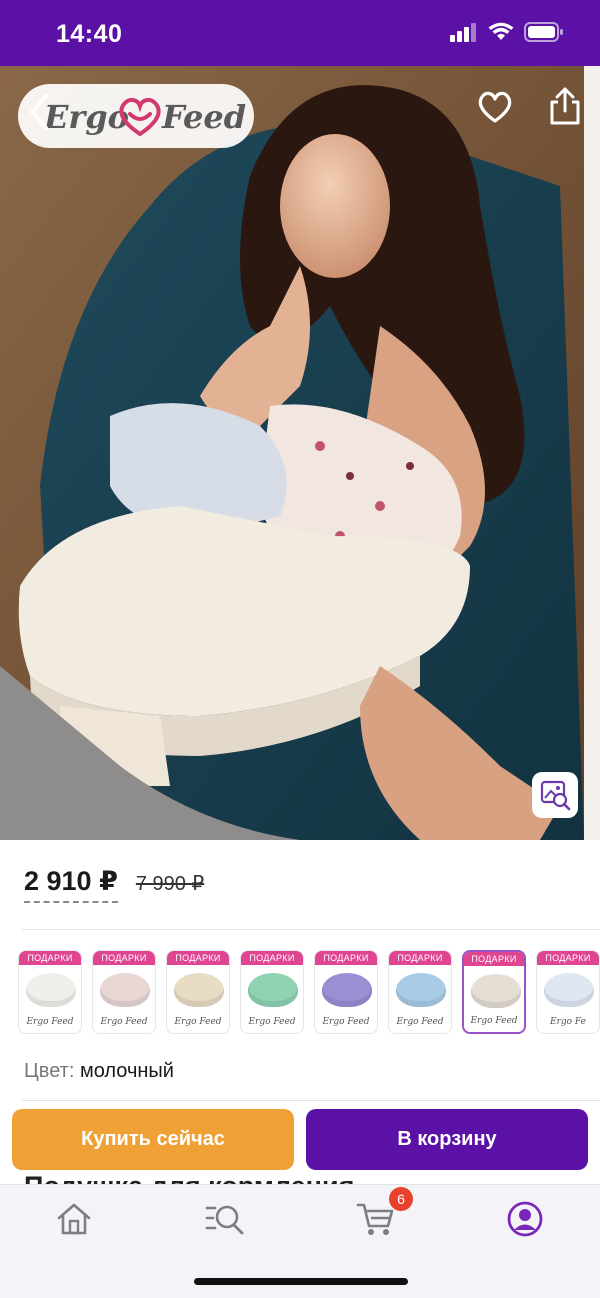 The height and width of the screenshot is (1298, 600). I want to click on price-row: 2 910 ₽ 7 990 ₽, so click(114, 884).